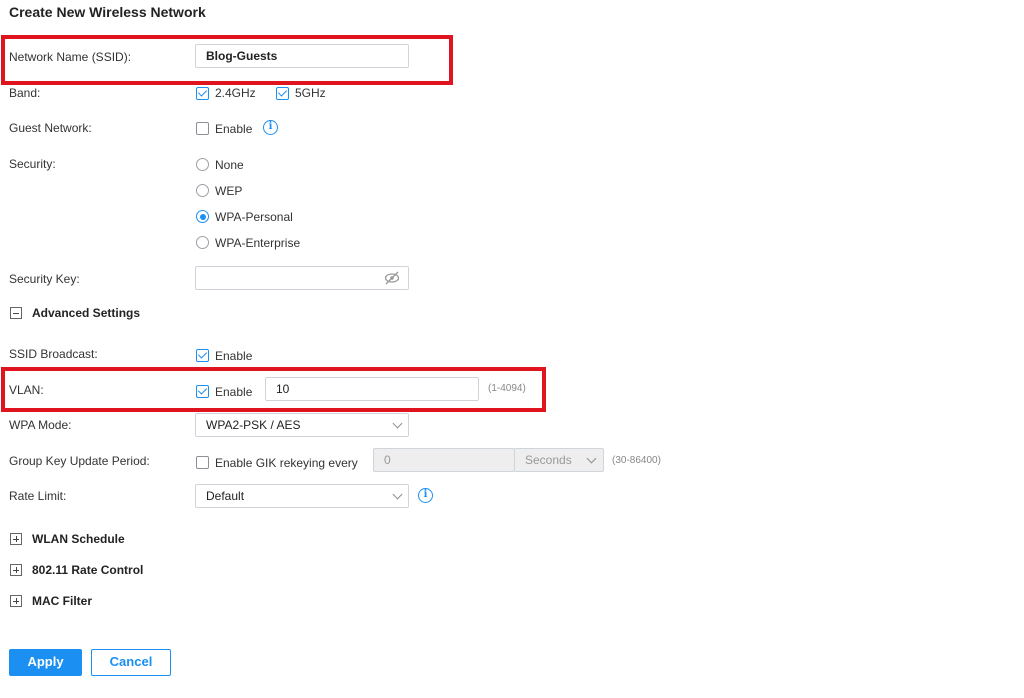  I want to click on security-key-input, so click(302, 278).